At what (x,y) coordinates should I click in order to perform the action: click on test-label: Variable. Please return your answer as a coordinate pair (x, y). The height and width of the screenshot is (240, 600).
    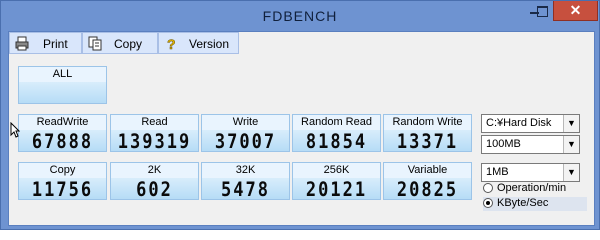
    Looking at the image, I should click on (427, 170).